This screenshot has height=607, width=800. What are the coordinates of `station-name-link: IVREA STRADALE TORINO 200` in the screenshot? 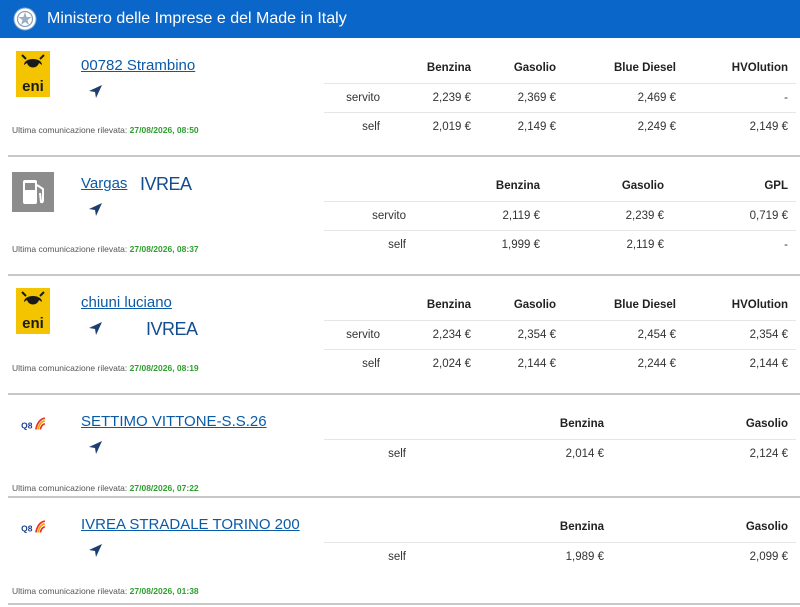 It's located at (190, 524).